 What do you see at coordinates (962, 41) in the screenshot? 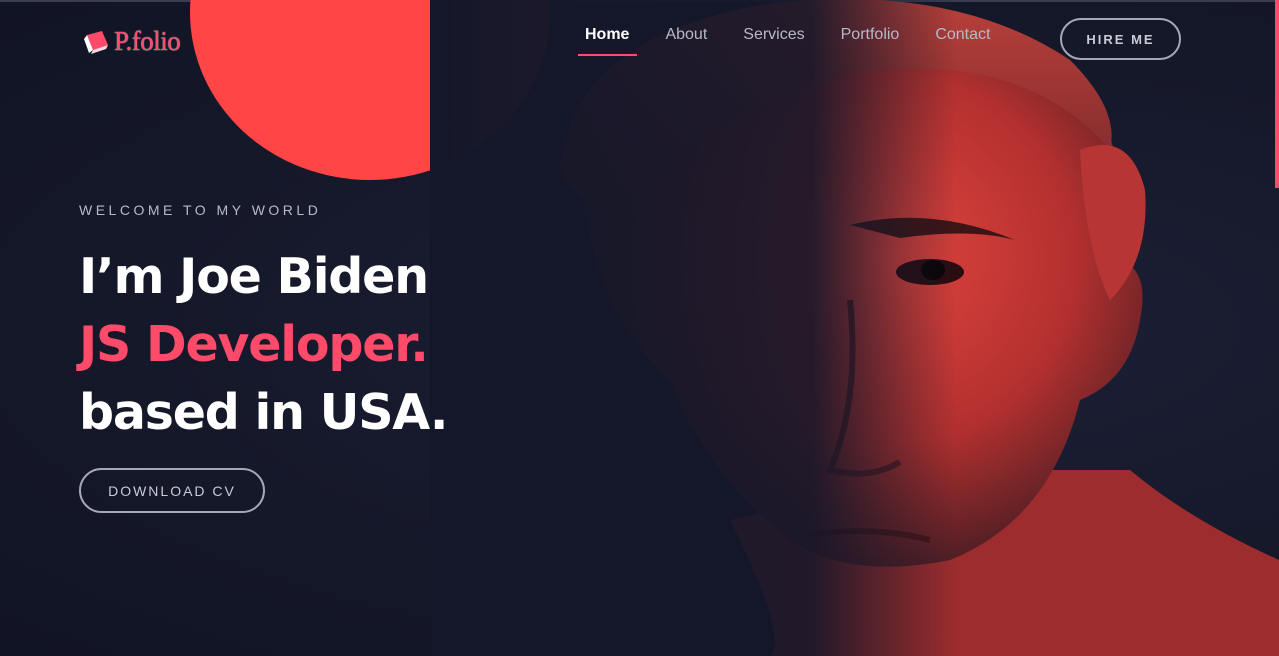
I see `nav-link-contact: Contact` at bounding box center [962, 41].